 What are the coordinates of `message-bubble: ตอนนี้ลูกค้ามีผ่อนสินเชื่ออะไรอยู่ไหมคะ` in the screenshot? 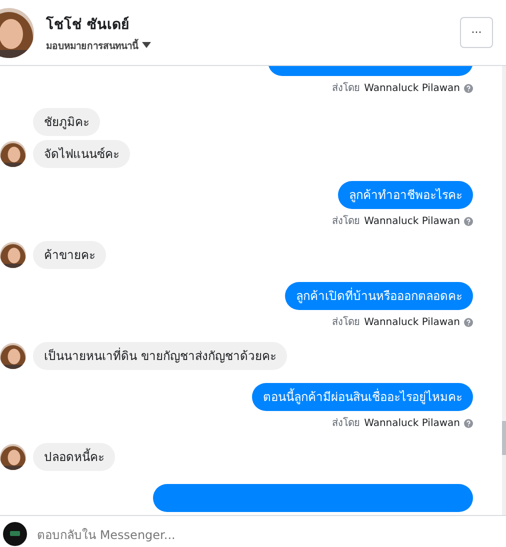 It's located at (362, 397).